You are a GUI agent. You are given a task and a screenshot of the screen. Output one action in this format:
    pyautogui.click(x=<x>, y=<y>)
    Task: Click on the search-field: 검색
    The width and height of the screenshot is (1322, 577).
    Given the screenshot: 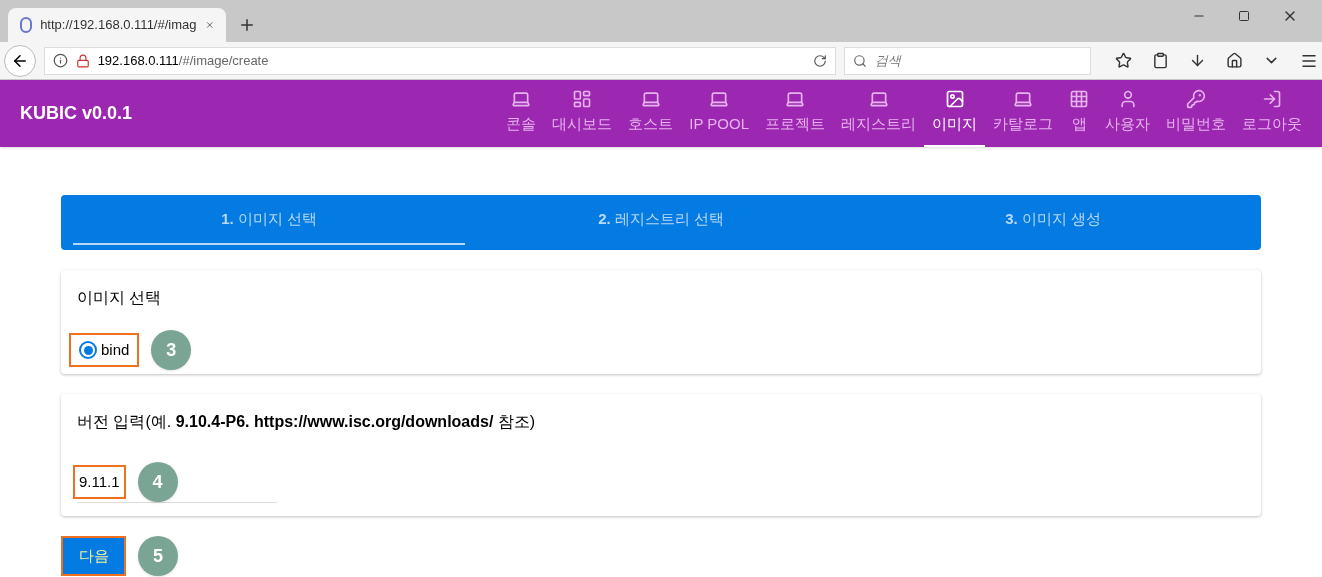 What is the action you would take?
    pyautogui.click(x=967, y=60)
    